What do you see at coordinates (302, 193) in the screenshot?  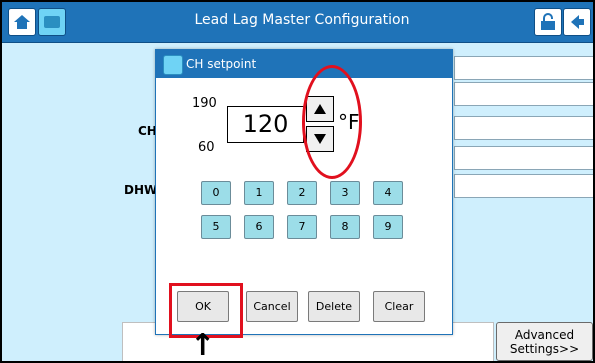 I see `key-2: 2` at bounding box center [302, 193].